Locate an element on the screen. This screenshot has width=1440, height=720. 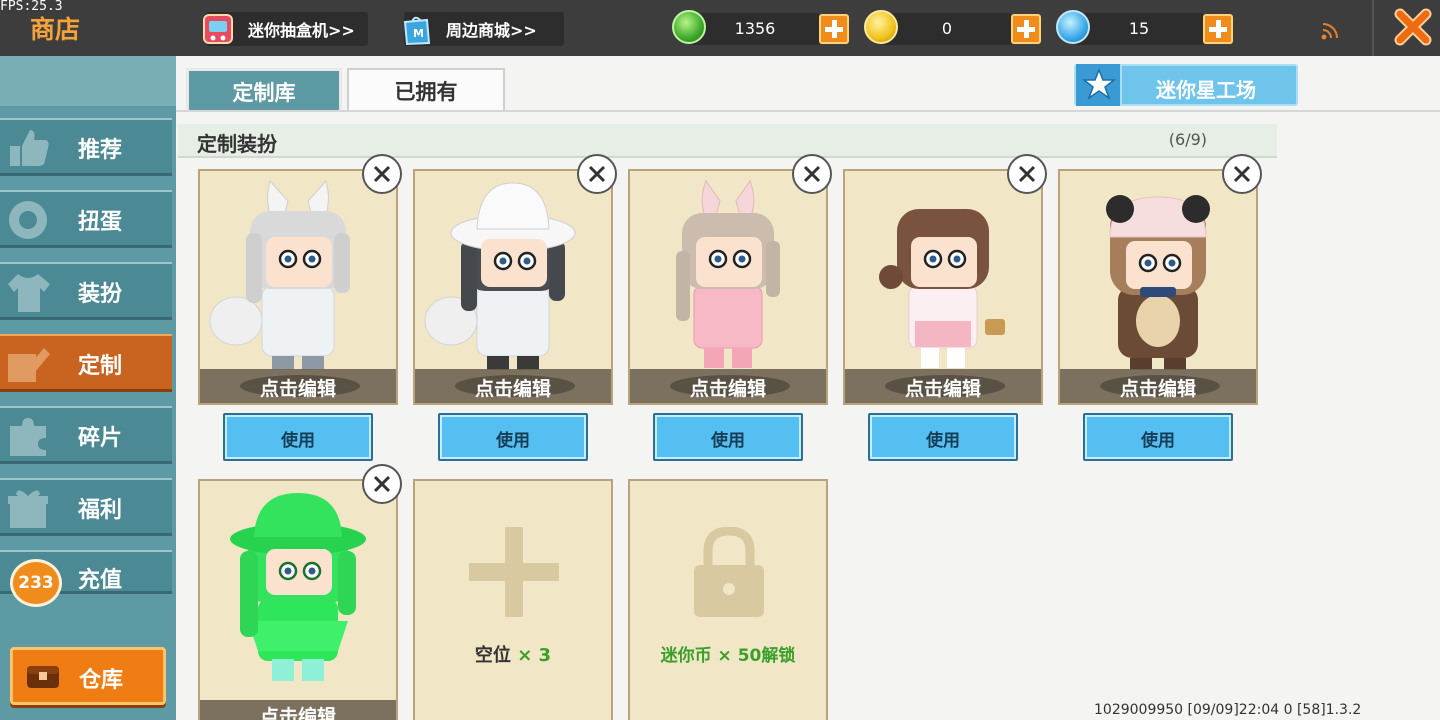
tab-divider is located at coordinates (808, 111).